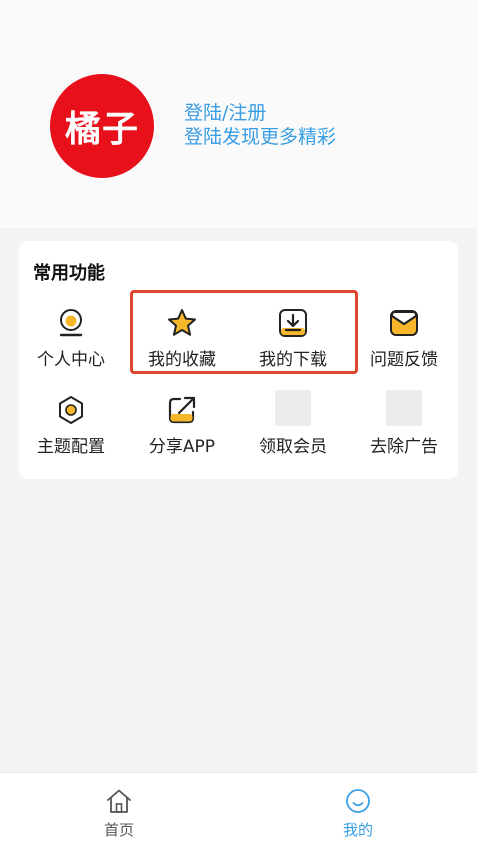  What do you see at coordinates (71, 434) in the screenshot?
I see `theme-config-item: 主题配置` at bounding box center [71, 434].